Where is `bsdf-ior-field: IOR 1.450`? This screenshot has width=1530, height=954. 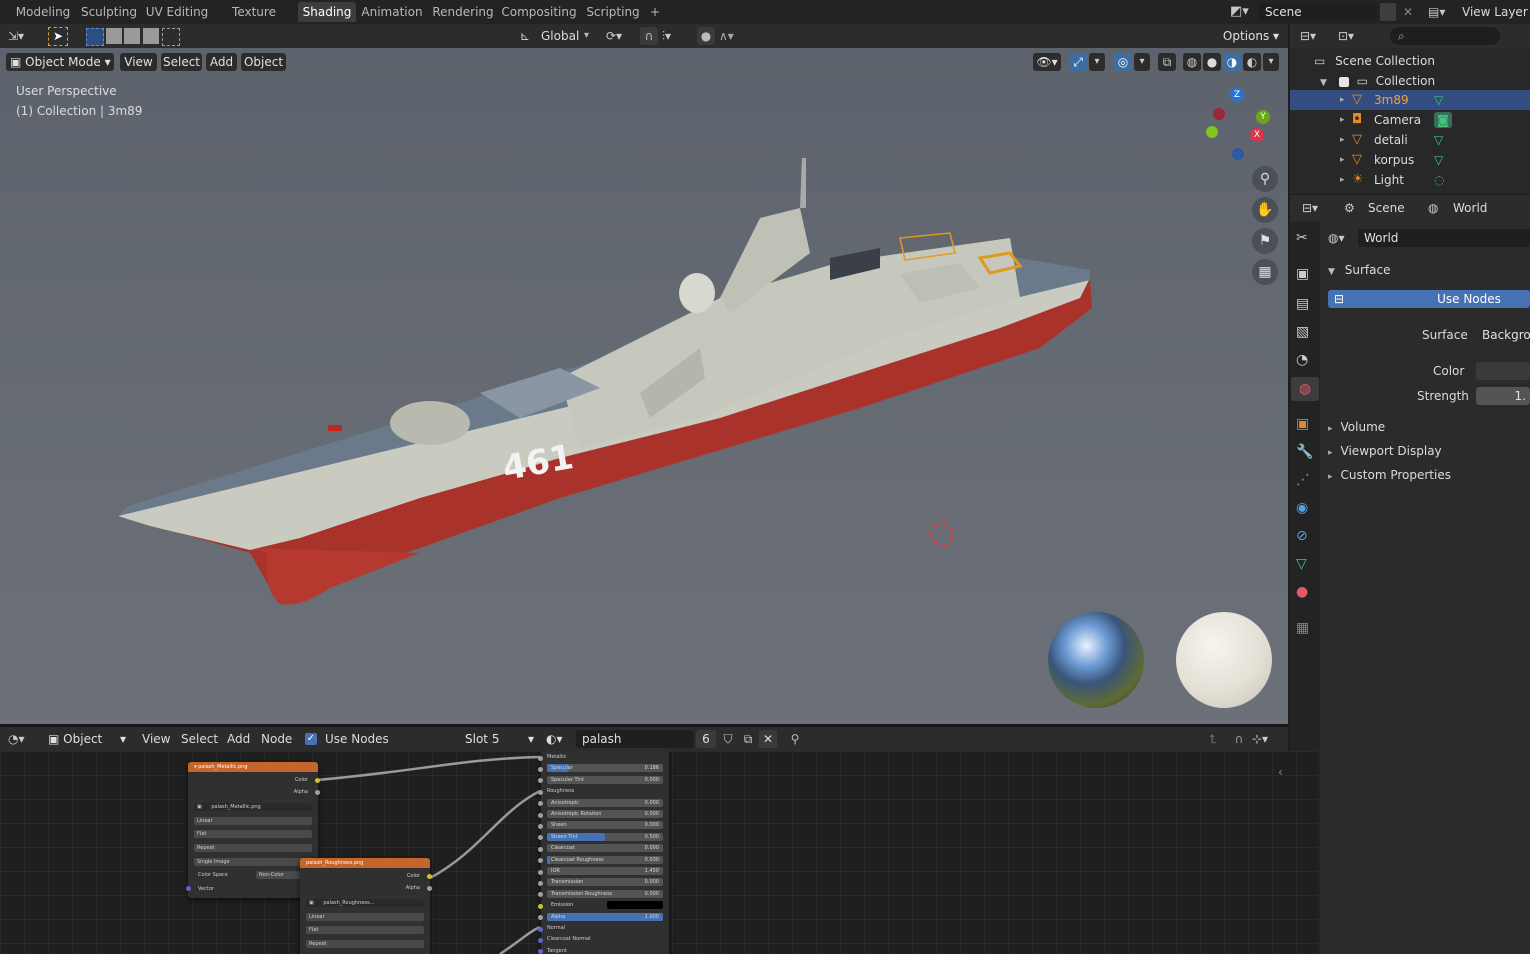
bsdf-ior-field: IOR 1.450 is located at coordinates (605, 871).